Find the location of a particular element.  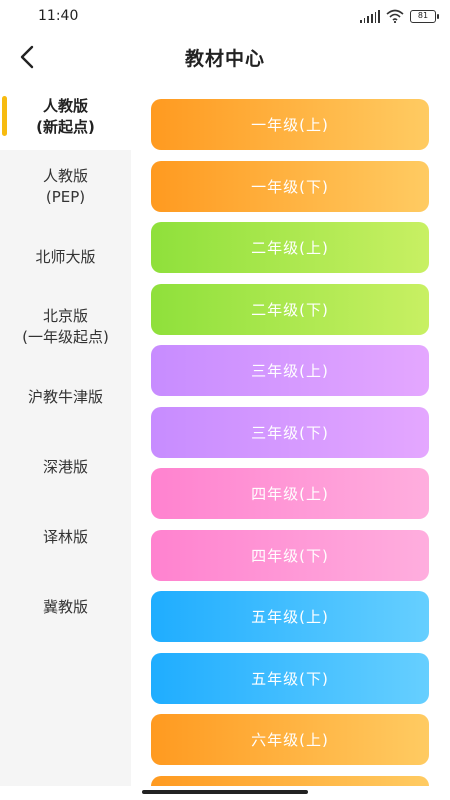

grade-button-2-down: 二年级(下) is located at coordinates (290, 309).